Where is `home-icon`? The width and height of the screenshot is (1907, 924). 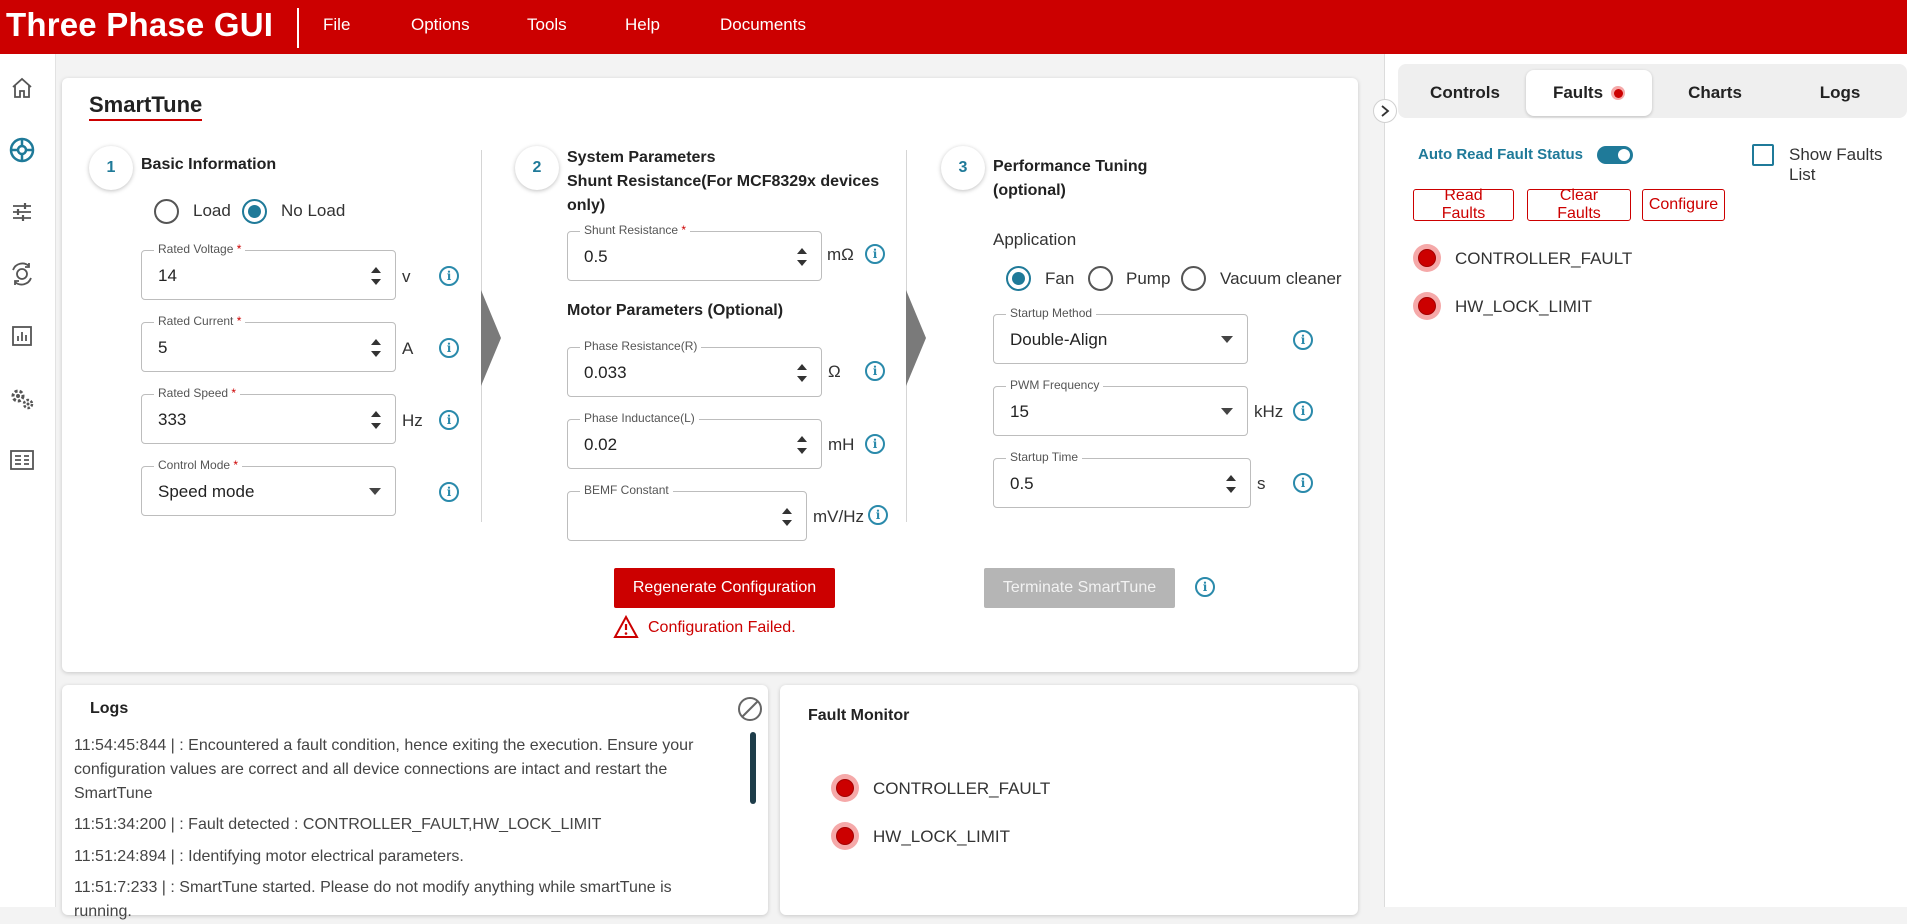 home-icon is located at coordinates (22, 88).